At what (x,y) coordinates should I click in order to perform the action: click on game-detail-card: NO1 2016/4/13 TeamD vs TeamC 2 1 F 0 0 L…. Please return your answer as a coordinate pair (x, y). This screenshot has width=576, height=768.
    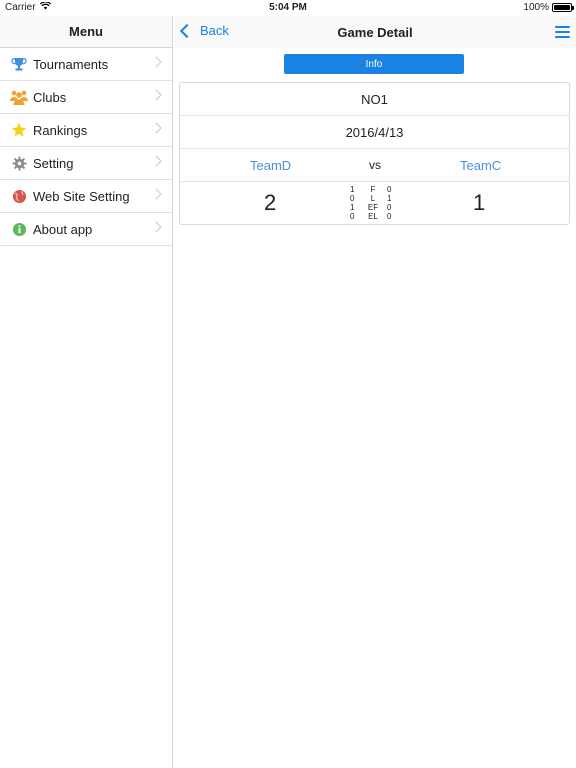
    Looking at the image, I should click on (374, 153).